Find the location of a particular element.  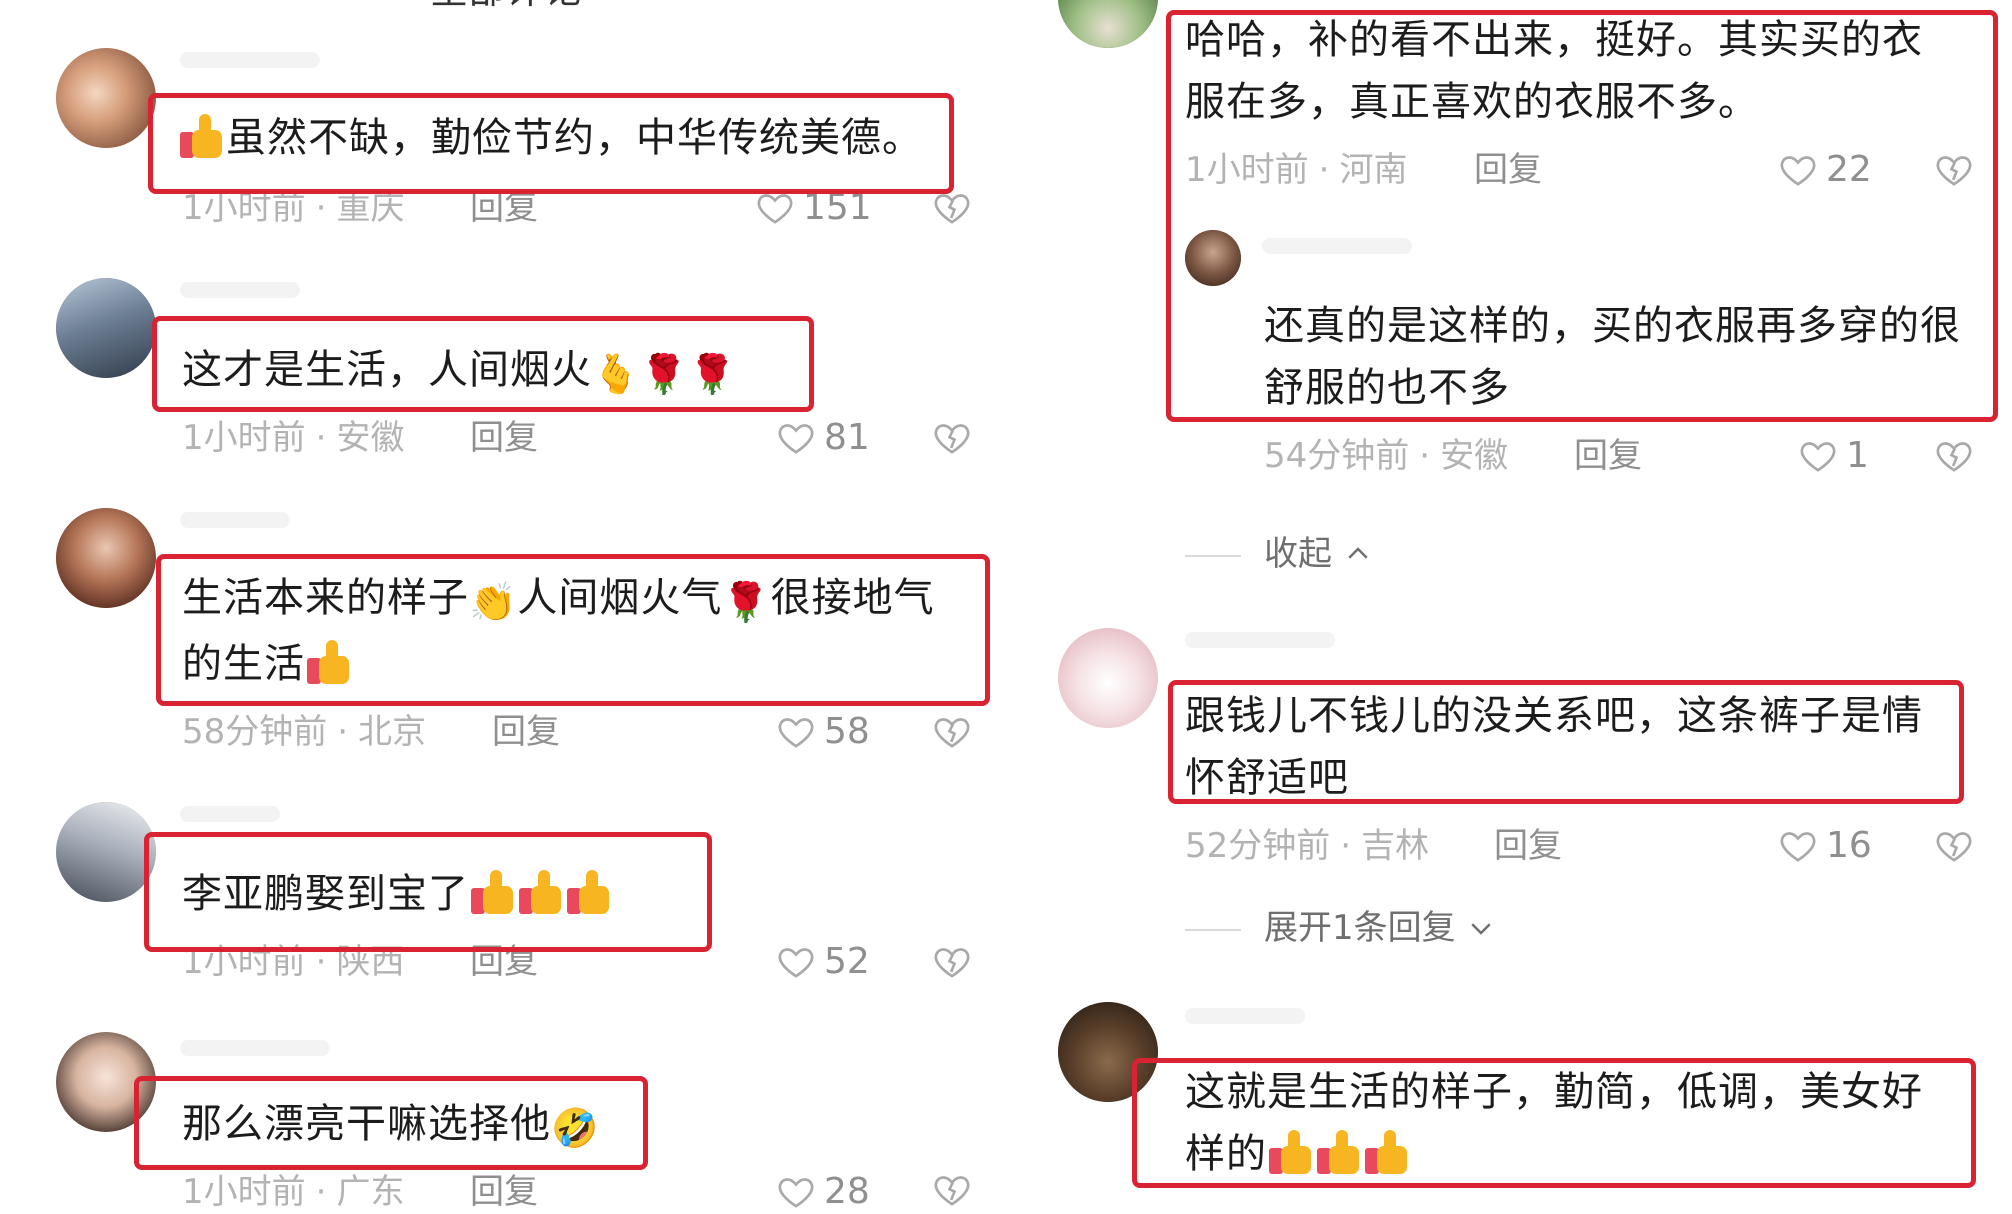

like-button: 52 is located at coordinates (823, 962).